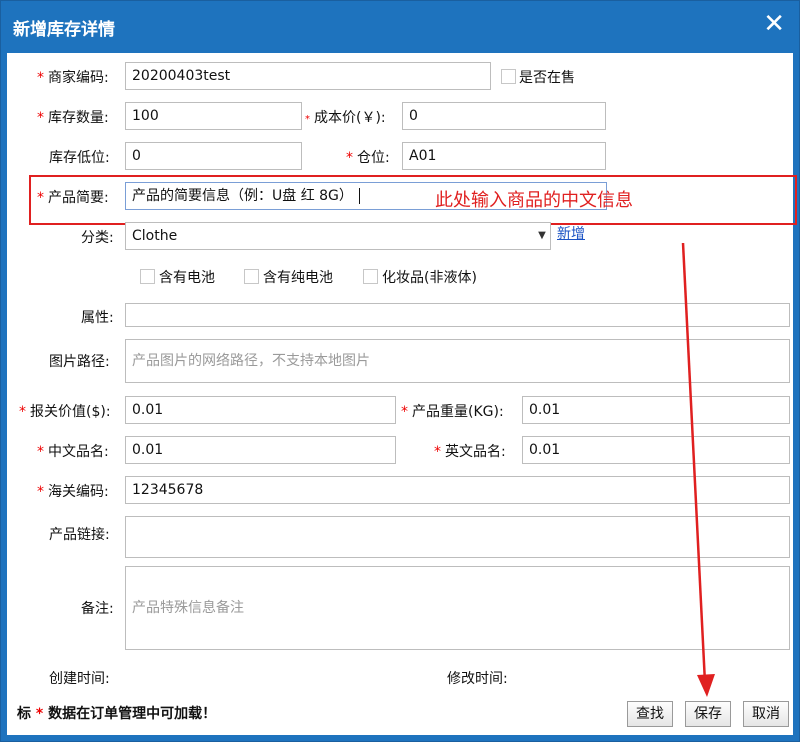 The width and height of the screenshot is (800, 742). I want to click on product-link-input, so click(457, 537).